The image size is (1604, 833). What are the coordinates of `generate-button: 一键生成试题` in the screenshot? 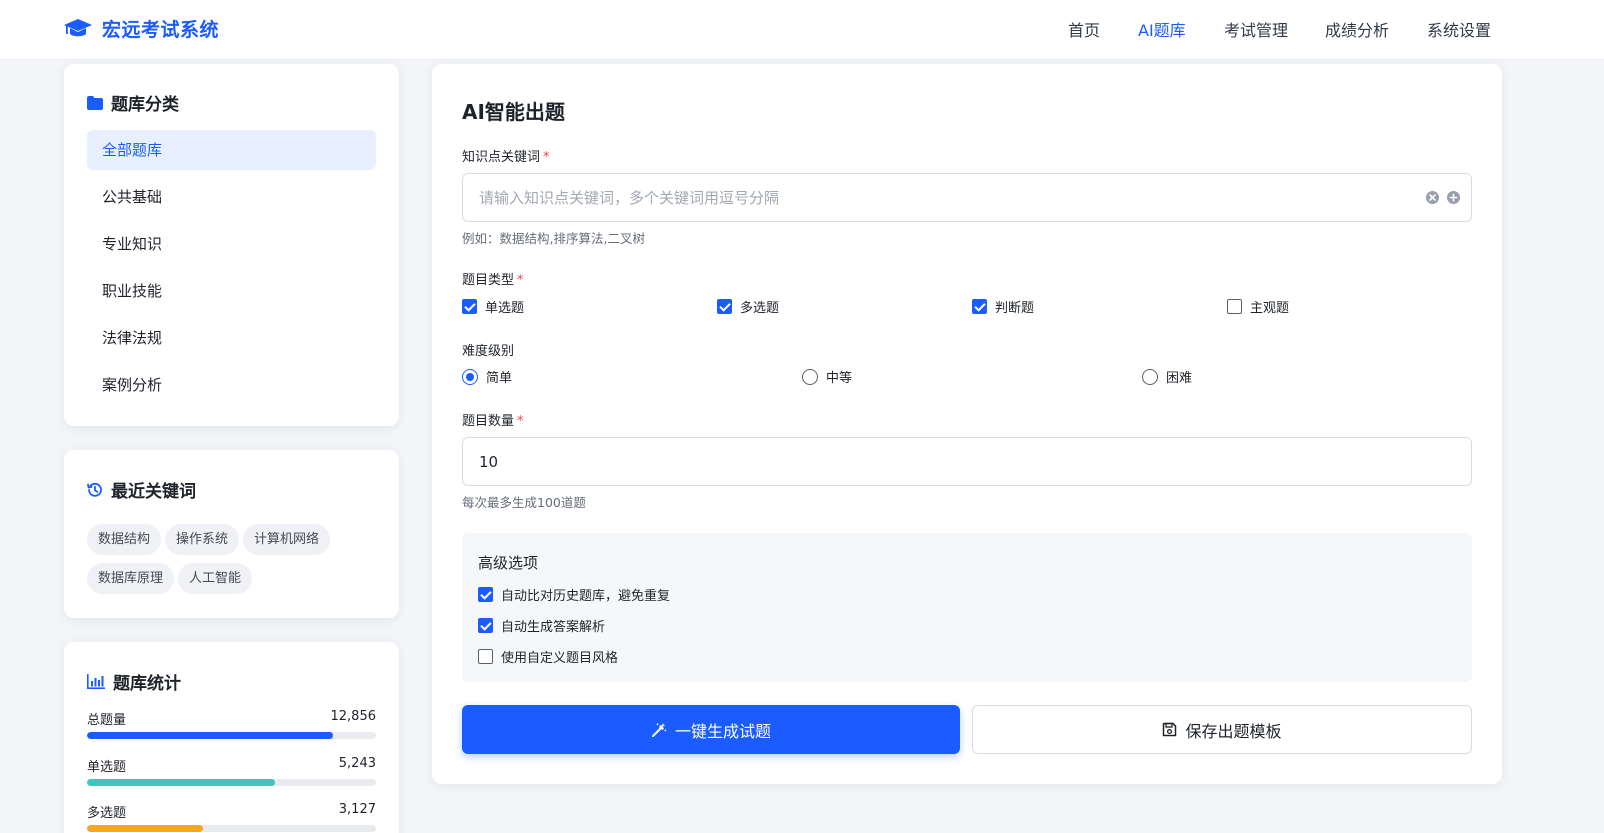 It's located at (711, 729).